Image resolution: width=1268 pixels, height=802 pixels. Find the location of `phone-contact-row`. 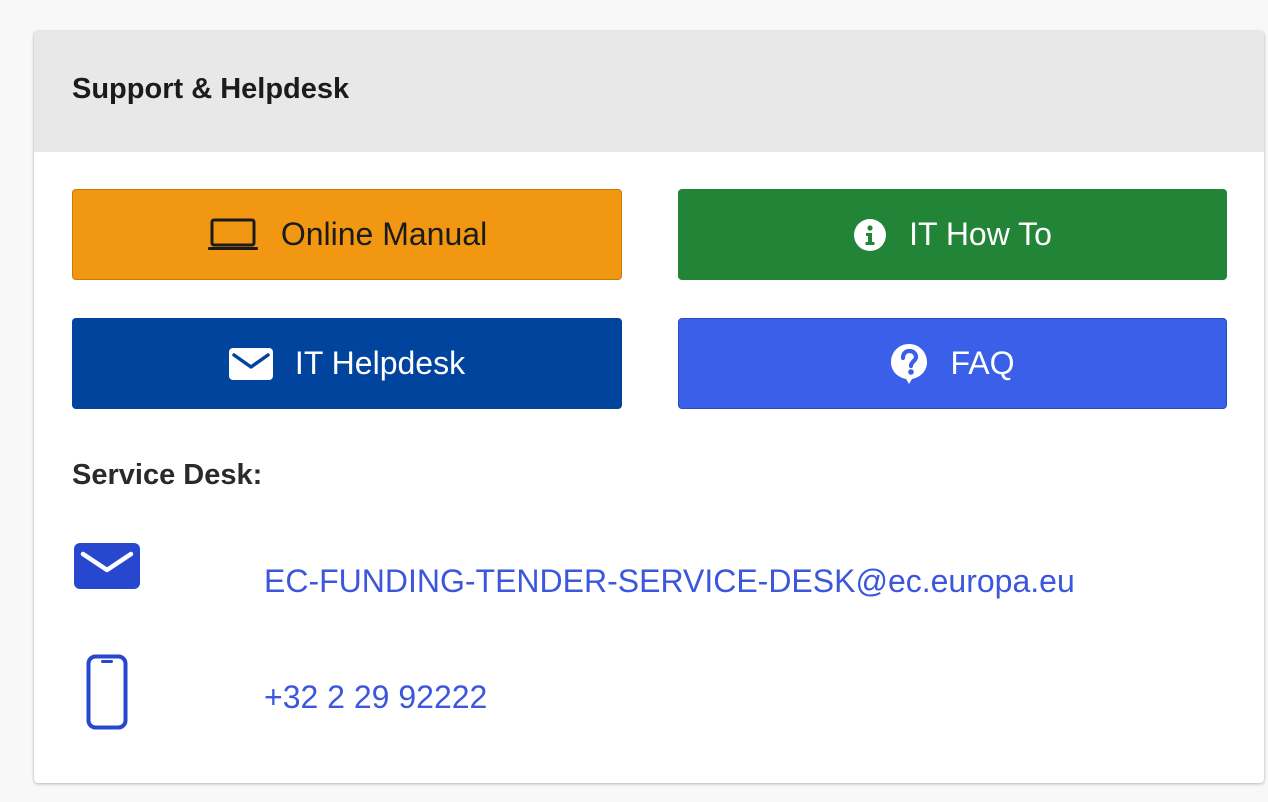

phone-contact-row is located at coordinates (107, 692).